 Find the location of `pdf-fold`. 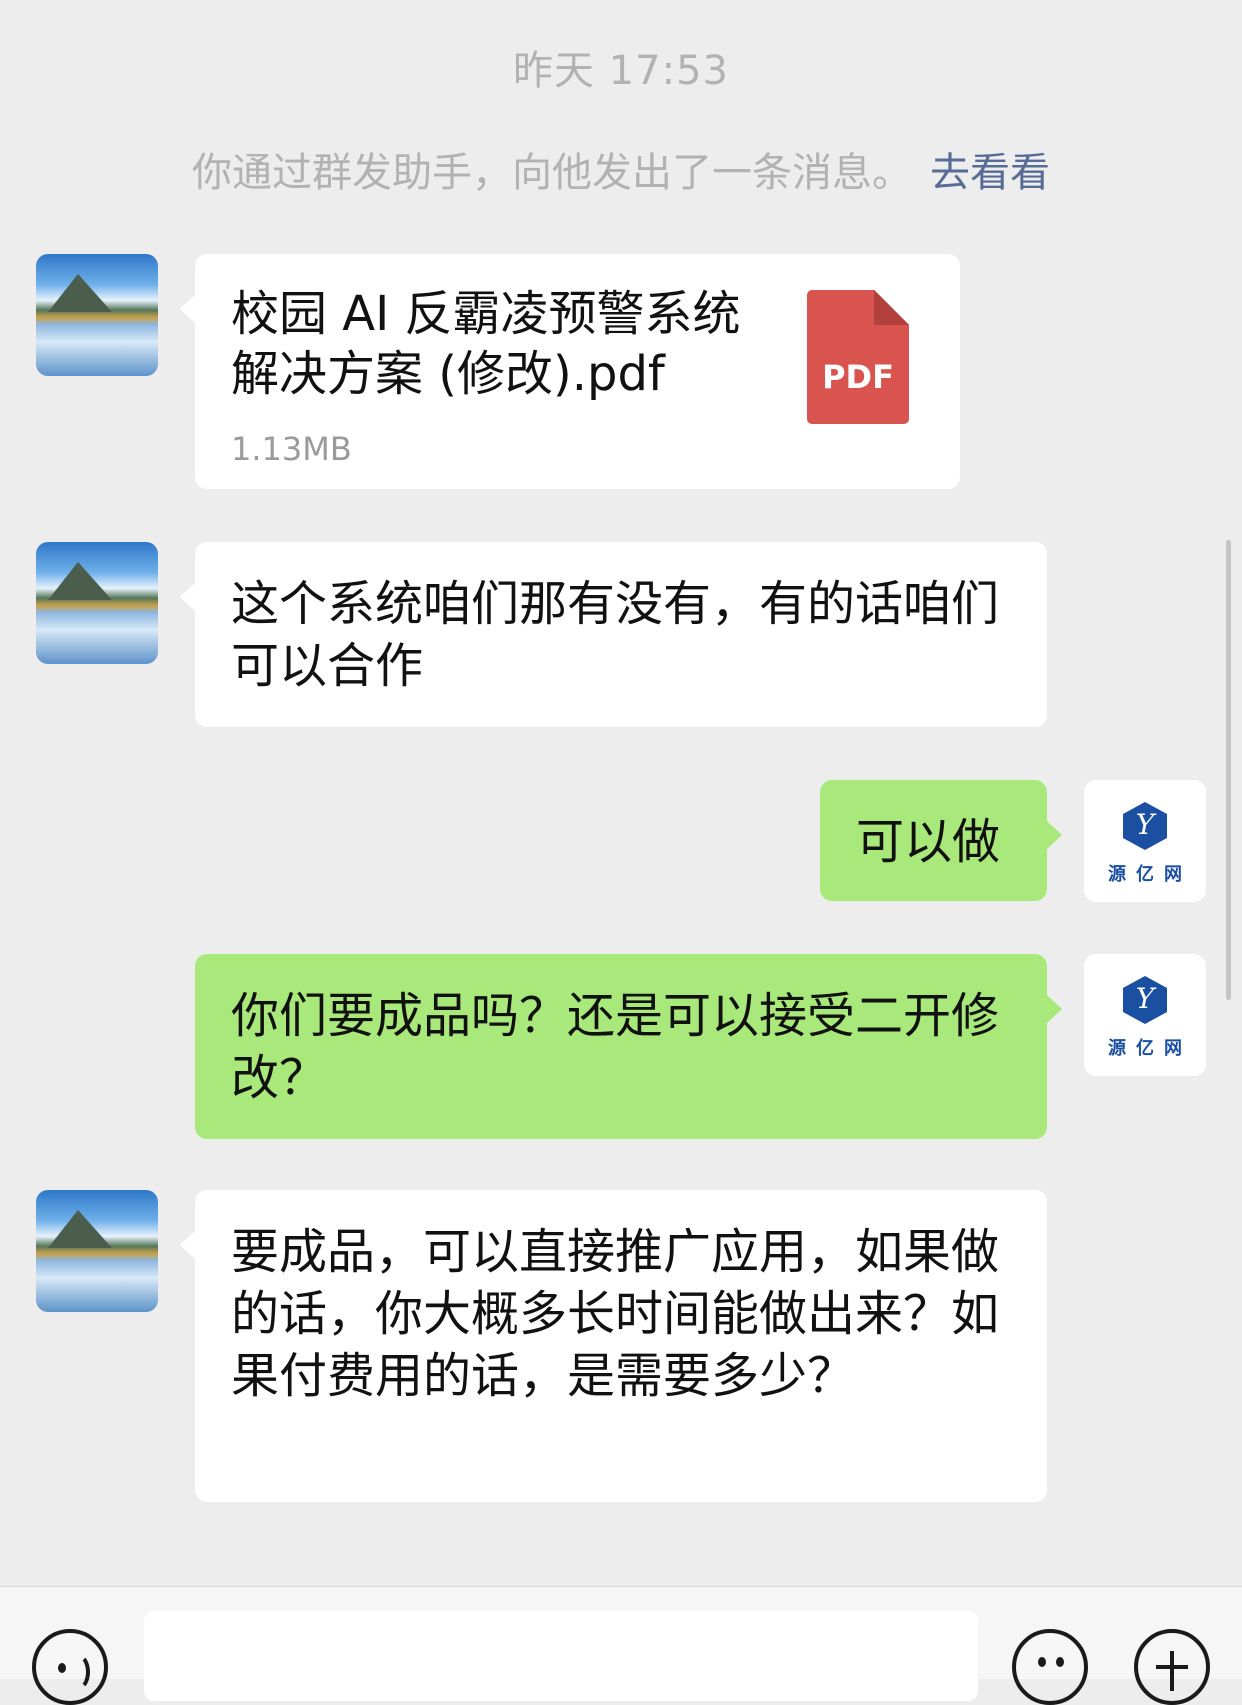

pdf-fold is located at coordinates (891, 307).